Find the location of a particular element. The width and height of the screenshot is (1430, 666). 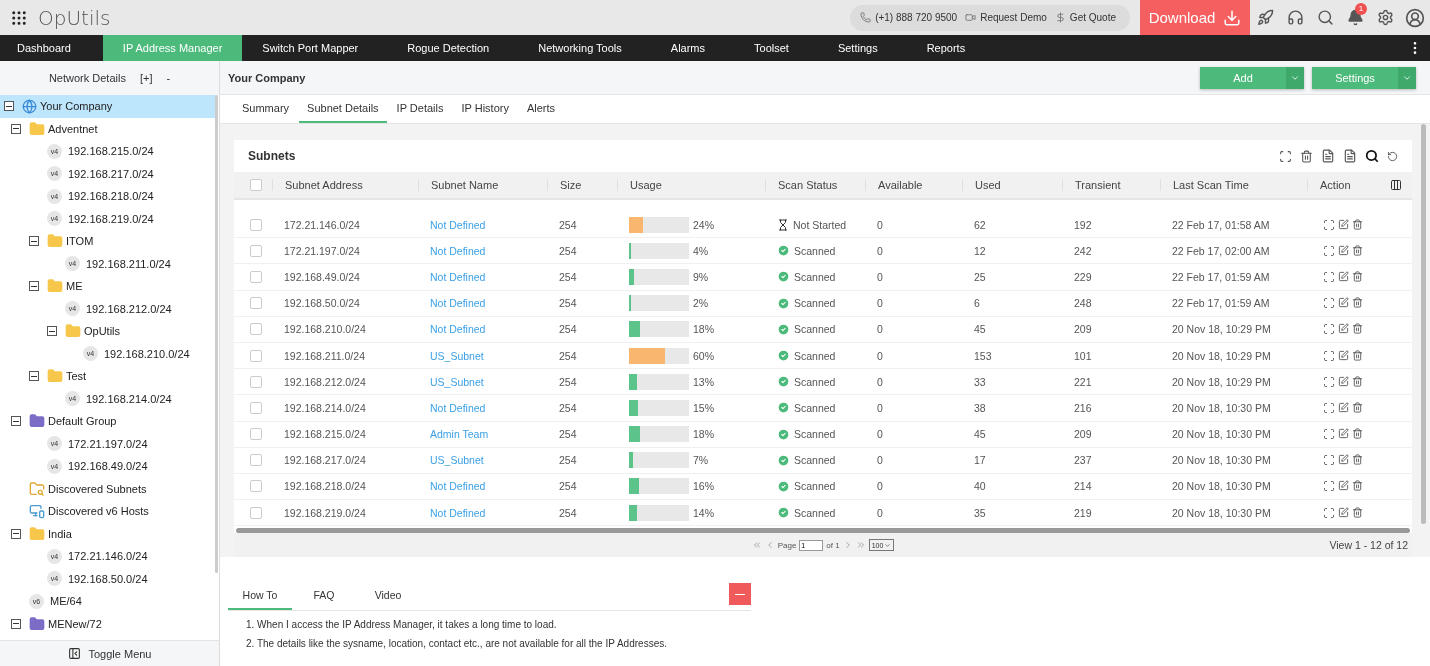

refresh-icon is located at coordinates (1392, 156).